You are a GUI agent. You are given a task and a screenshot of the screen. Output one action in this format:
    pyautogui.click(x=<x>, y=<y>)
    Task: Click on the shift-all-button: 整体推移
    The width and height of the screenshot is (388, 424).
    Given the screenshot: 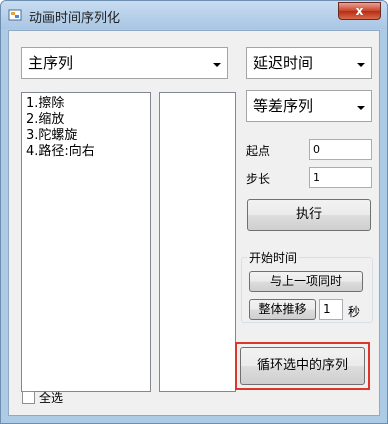 What is the action you would take?
    pyautogui.click(x=282, y=309)
    